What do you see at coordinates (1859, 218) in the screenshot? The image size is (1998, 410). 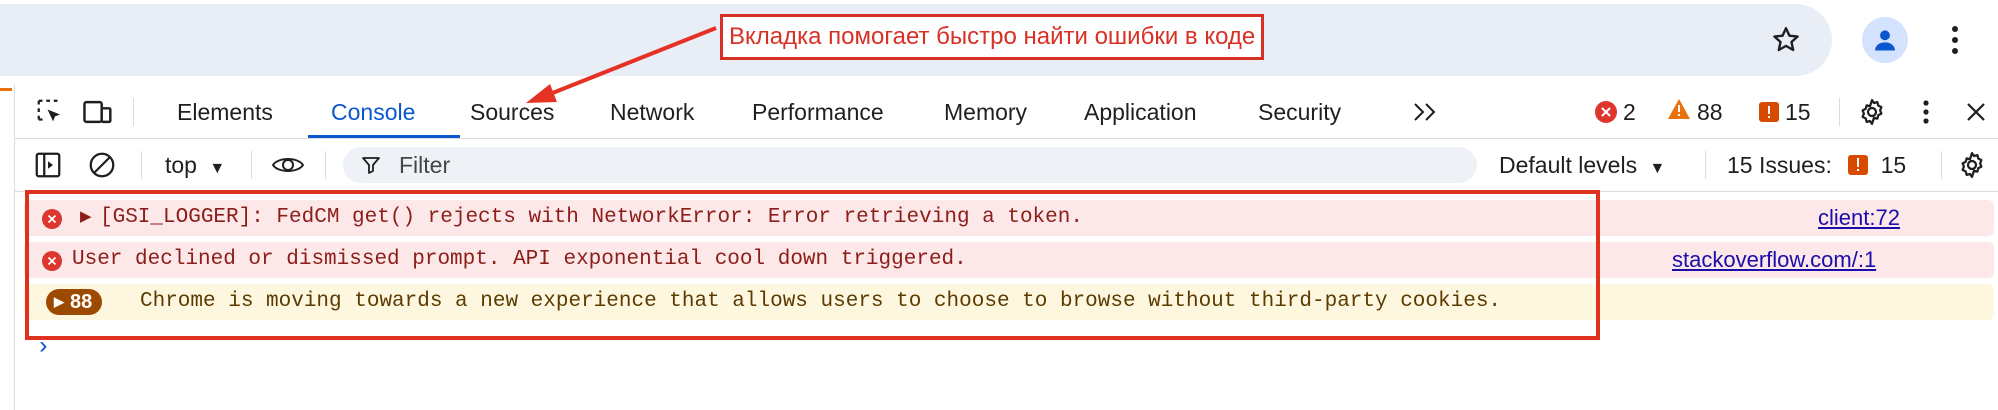 I see `source-link: client:72` at bounding box center [1859, 218].